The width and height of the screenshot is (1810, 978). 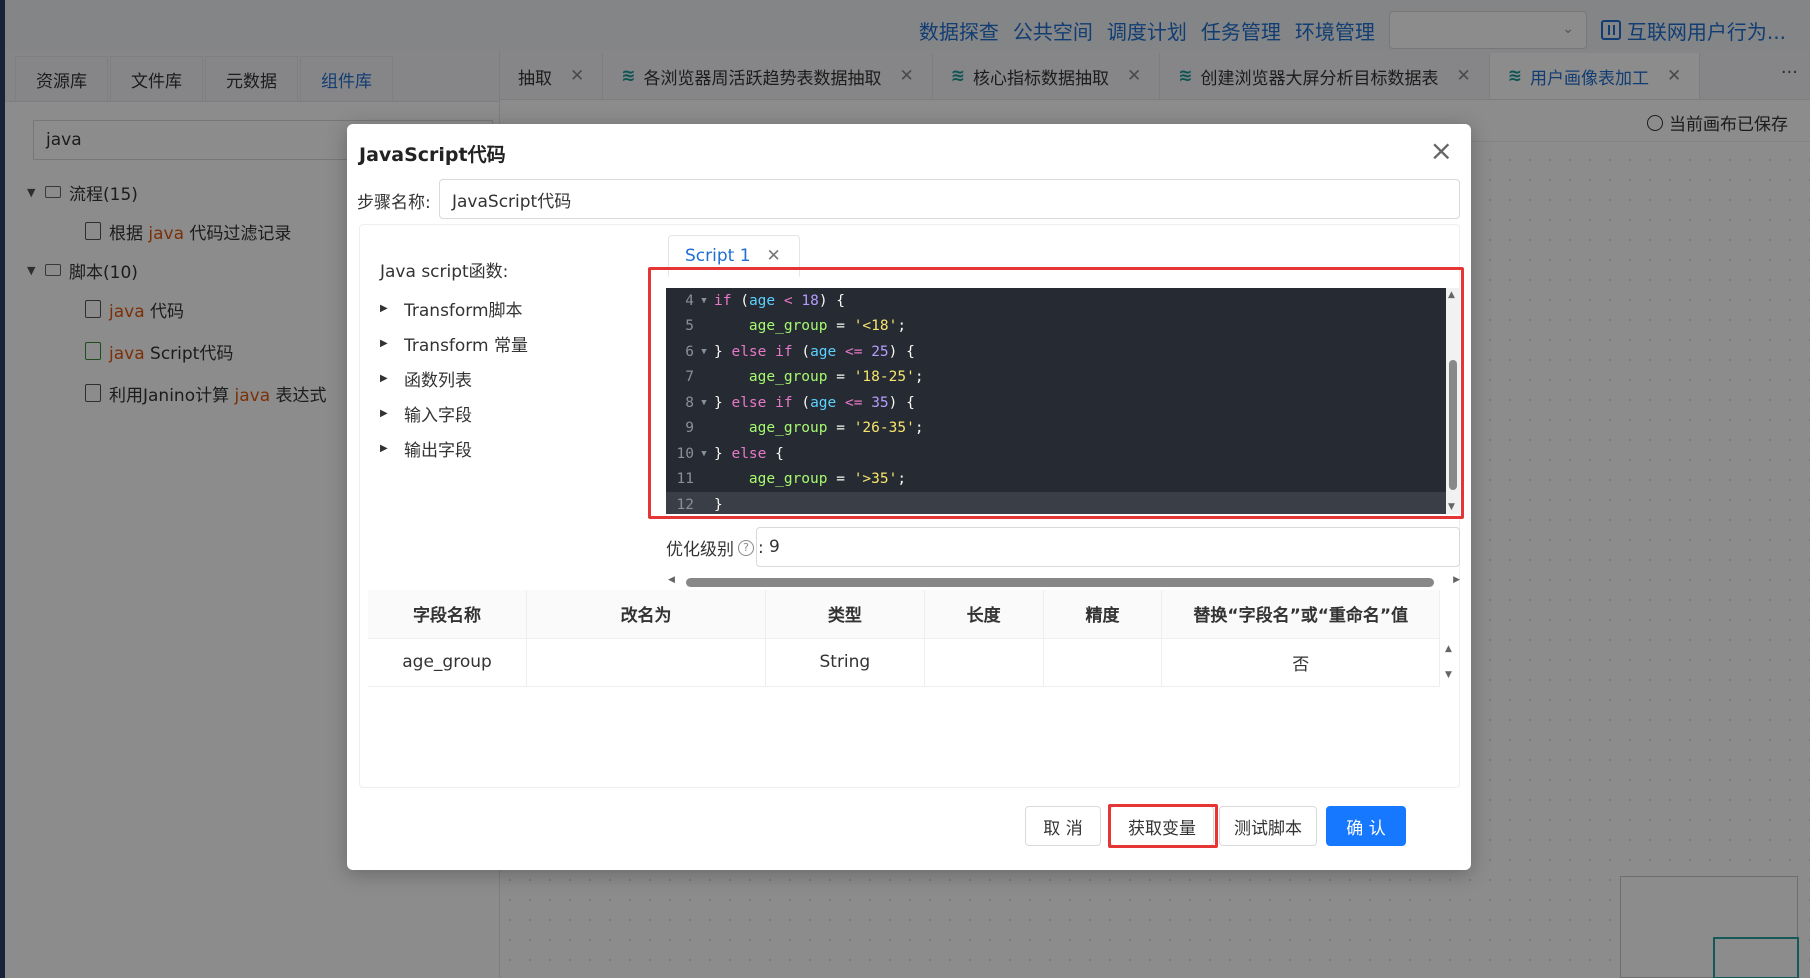 What do you see at coordinates (774, 256) in the screenshot?
I see `close-icon: ✕` at bounding box center [774, 256].